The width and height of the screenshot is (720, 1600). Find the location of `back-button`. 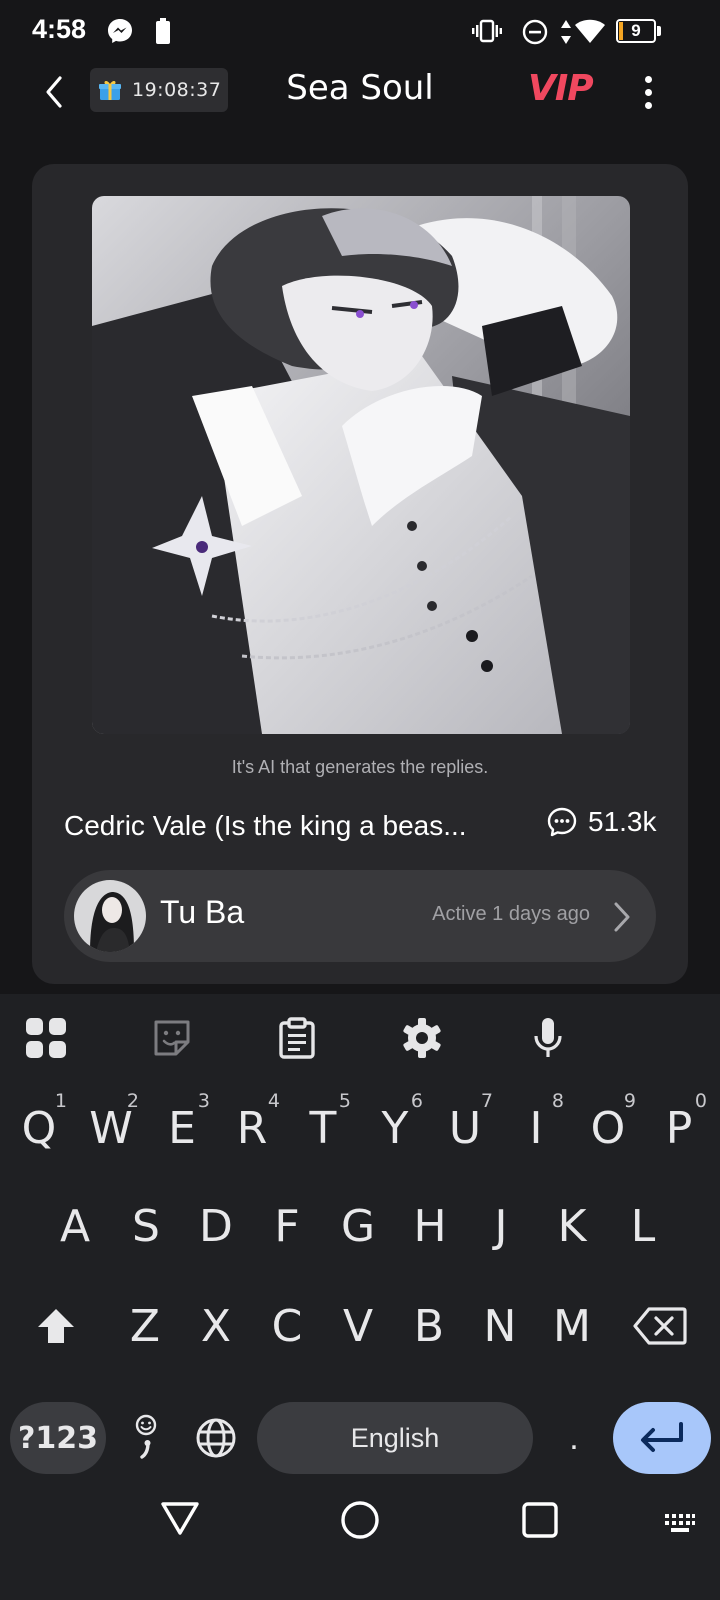

back-button is located at coordinates (54, 92).